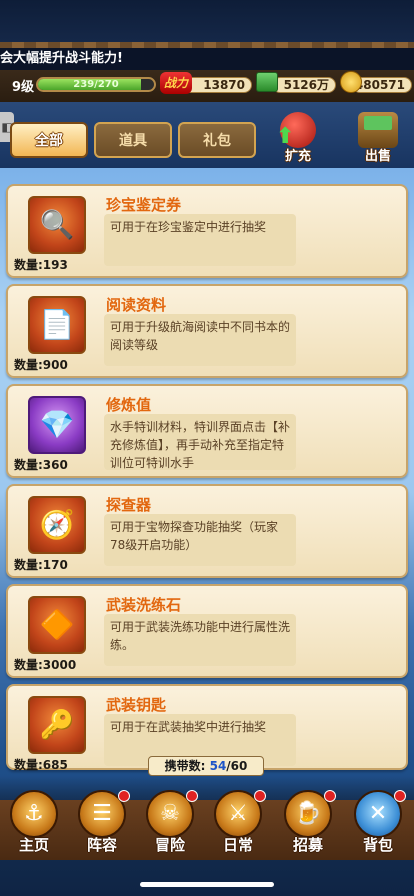  What do you see at coordinates (144, 605) in the screenshot?
I see `item-name: 武装洗练石` at bounding box center [144, 605].